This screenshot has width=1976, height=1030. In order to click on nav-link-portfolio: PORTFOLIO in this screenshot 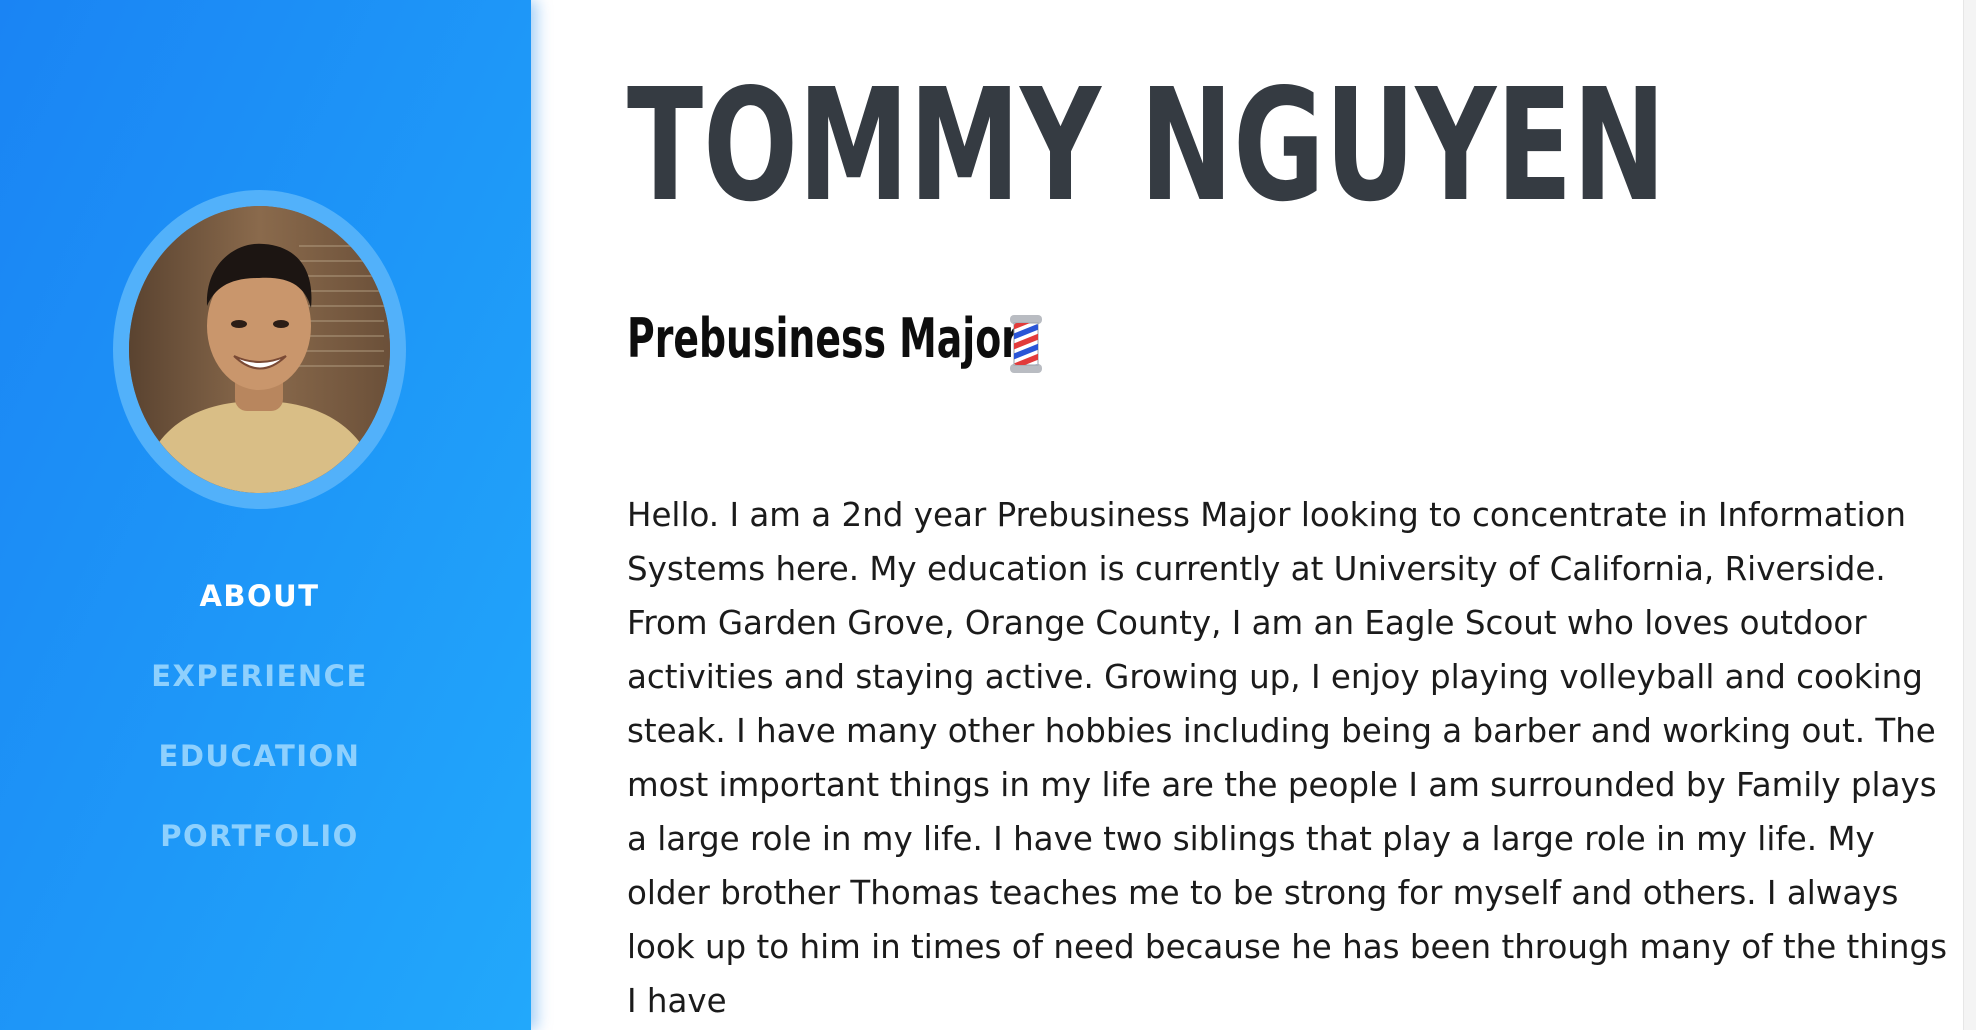, I will do `click(259, 836)`.